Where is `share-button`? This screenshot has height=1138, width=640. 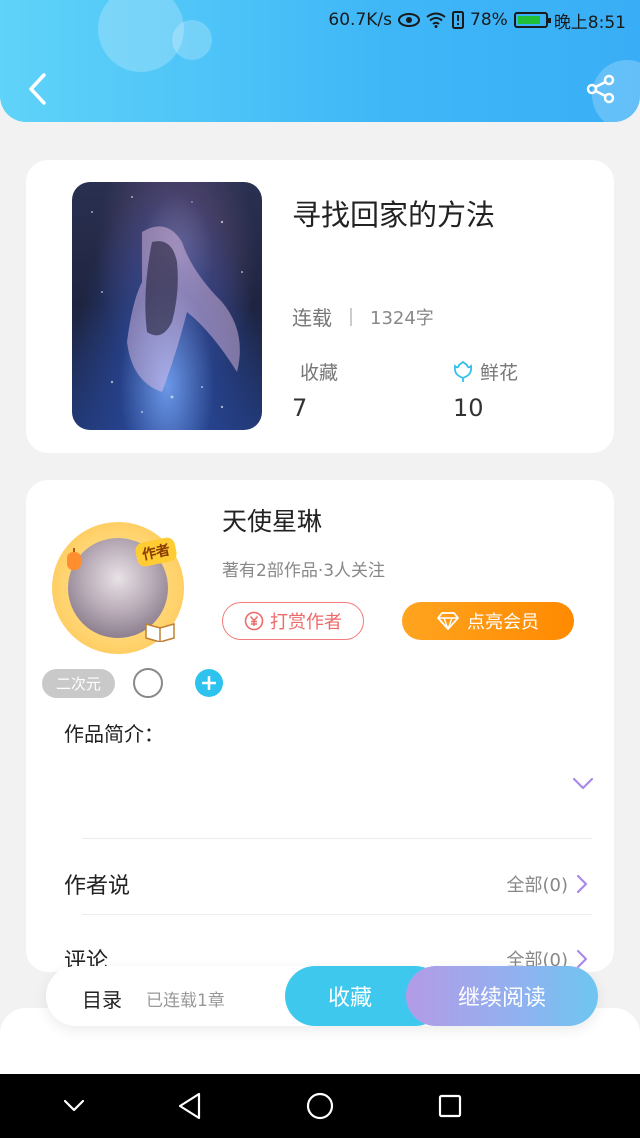
share-button is located at coordinates (601, 89).